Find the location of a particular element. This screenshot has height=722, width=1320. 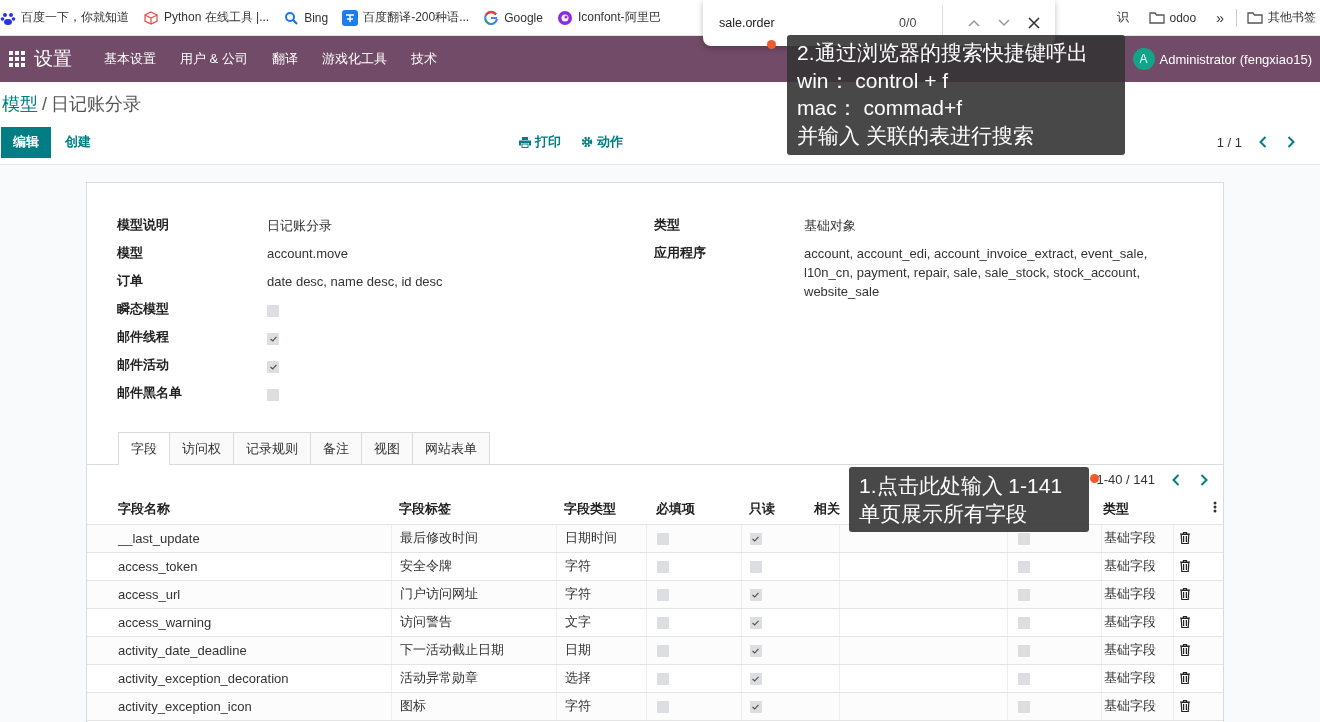

folder-icon is located at coordinates (1156, 17).